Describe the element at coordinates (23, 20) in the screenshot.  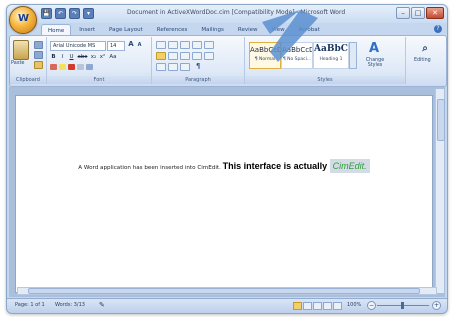
I see `office-button: W` at that location.